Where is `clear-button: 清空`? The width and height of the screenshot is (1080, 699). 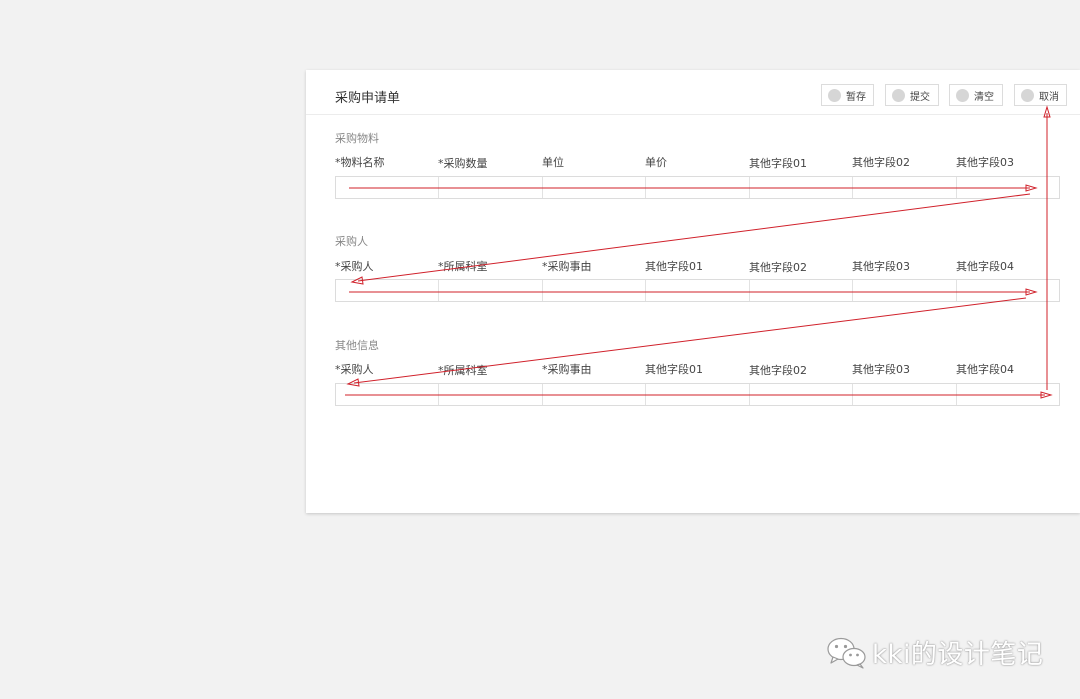
clear-button: 清空 is located at coordinates (976, 95).